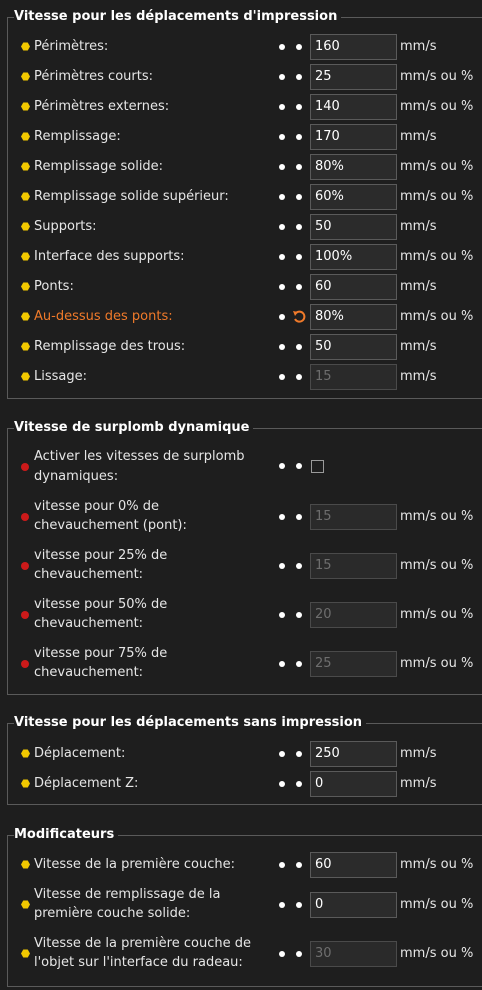  What do you see at coordinates (353, 865) in the screenshot?
I see `first-layer-speed-input: 60` at bounding box center [353, 865].